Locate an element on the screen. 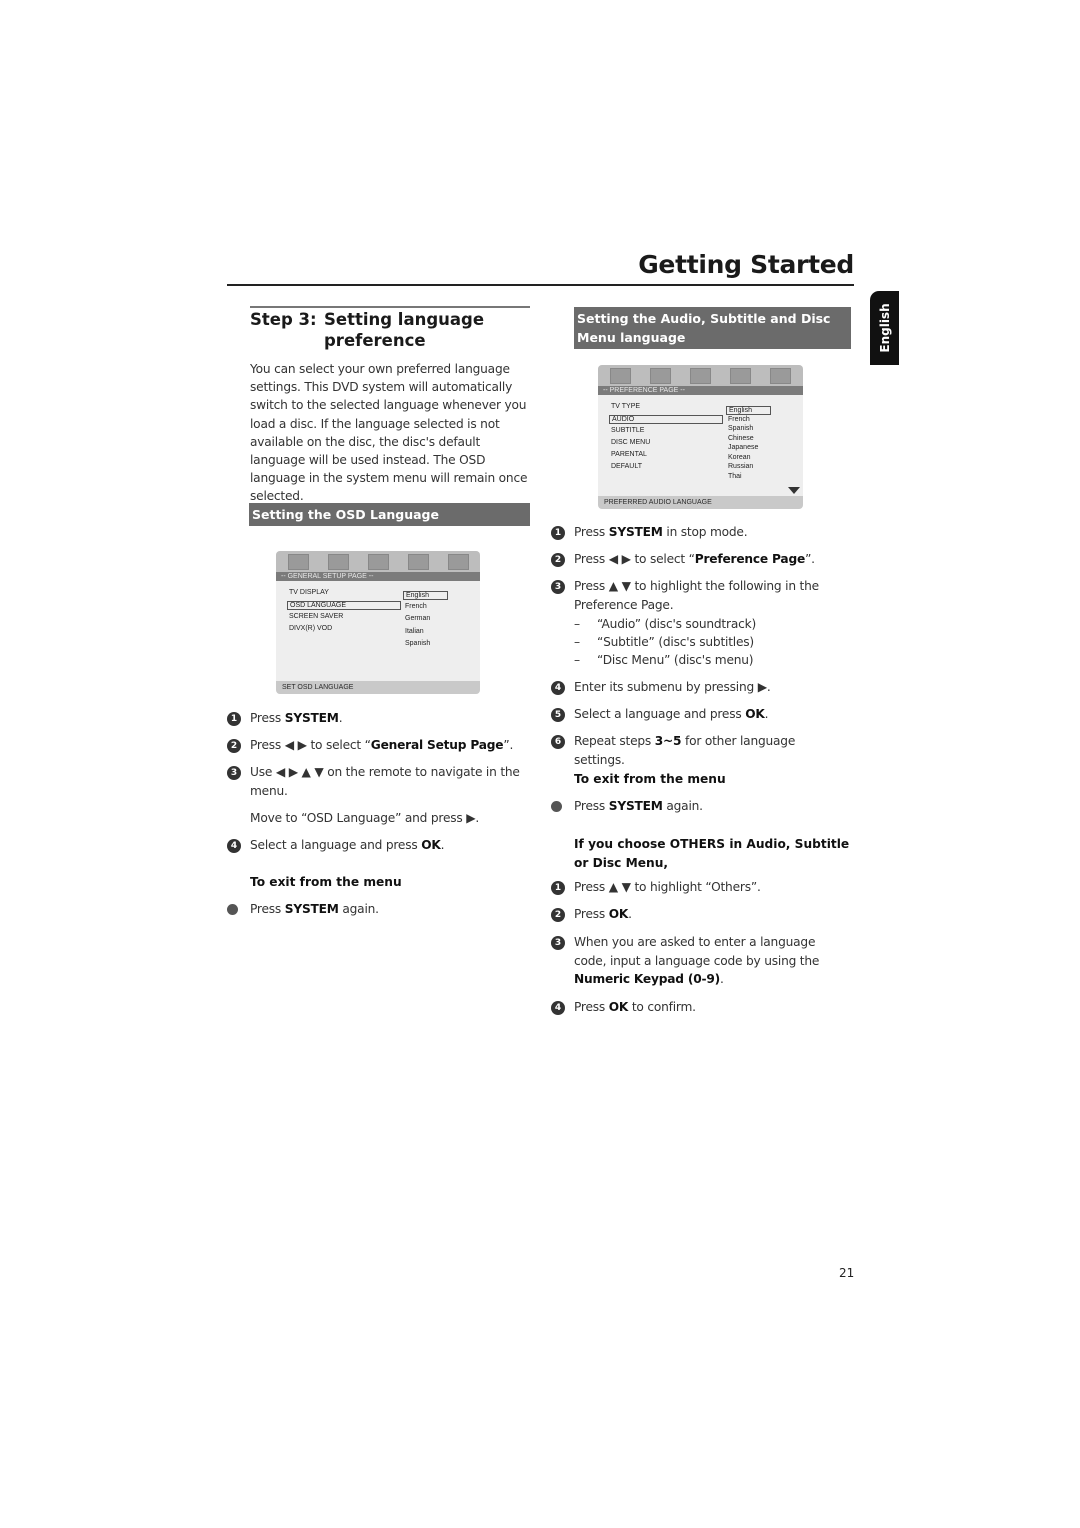 Image resolution: width=1080 pixels, height=1528 pixels. osd-menu-item: PARENTAL is located at coordinates (629, 454).